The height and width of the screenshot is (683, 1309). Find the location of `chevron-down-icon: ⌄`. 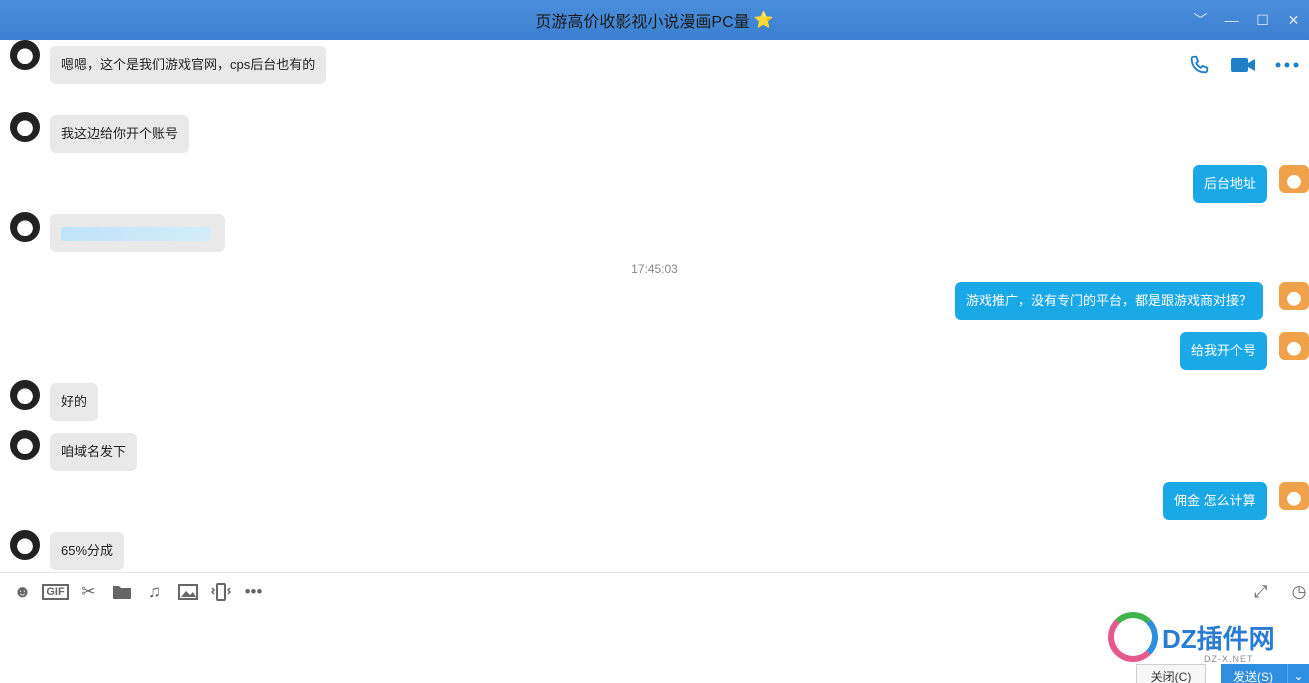

chevron-down-icon: ⌄ is located at coordinates (1298, 673).